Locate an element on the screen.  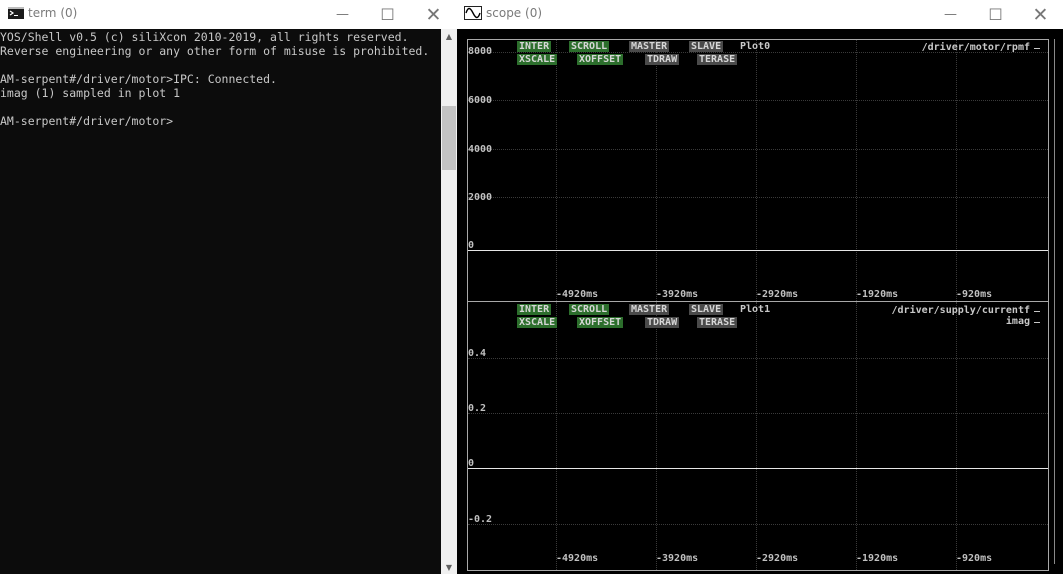
plot-name: Plot1 is located at coordinates (755, 309).